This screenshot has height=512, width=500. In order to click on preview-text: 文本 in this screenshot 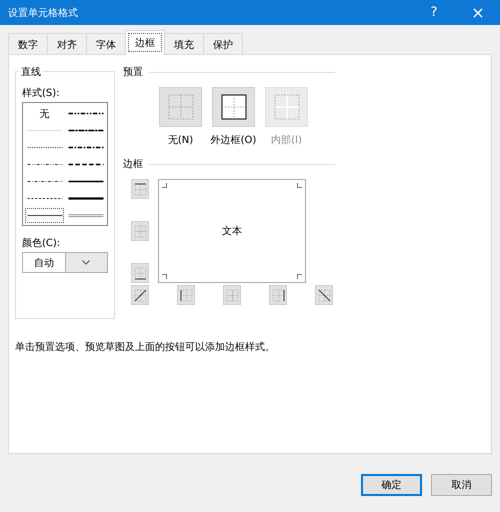, I will do `click(232, 231)`.